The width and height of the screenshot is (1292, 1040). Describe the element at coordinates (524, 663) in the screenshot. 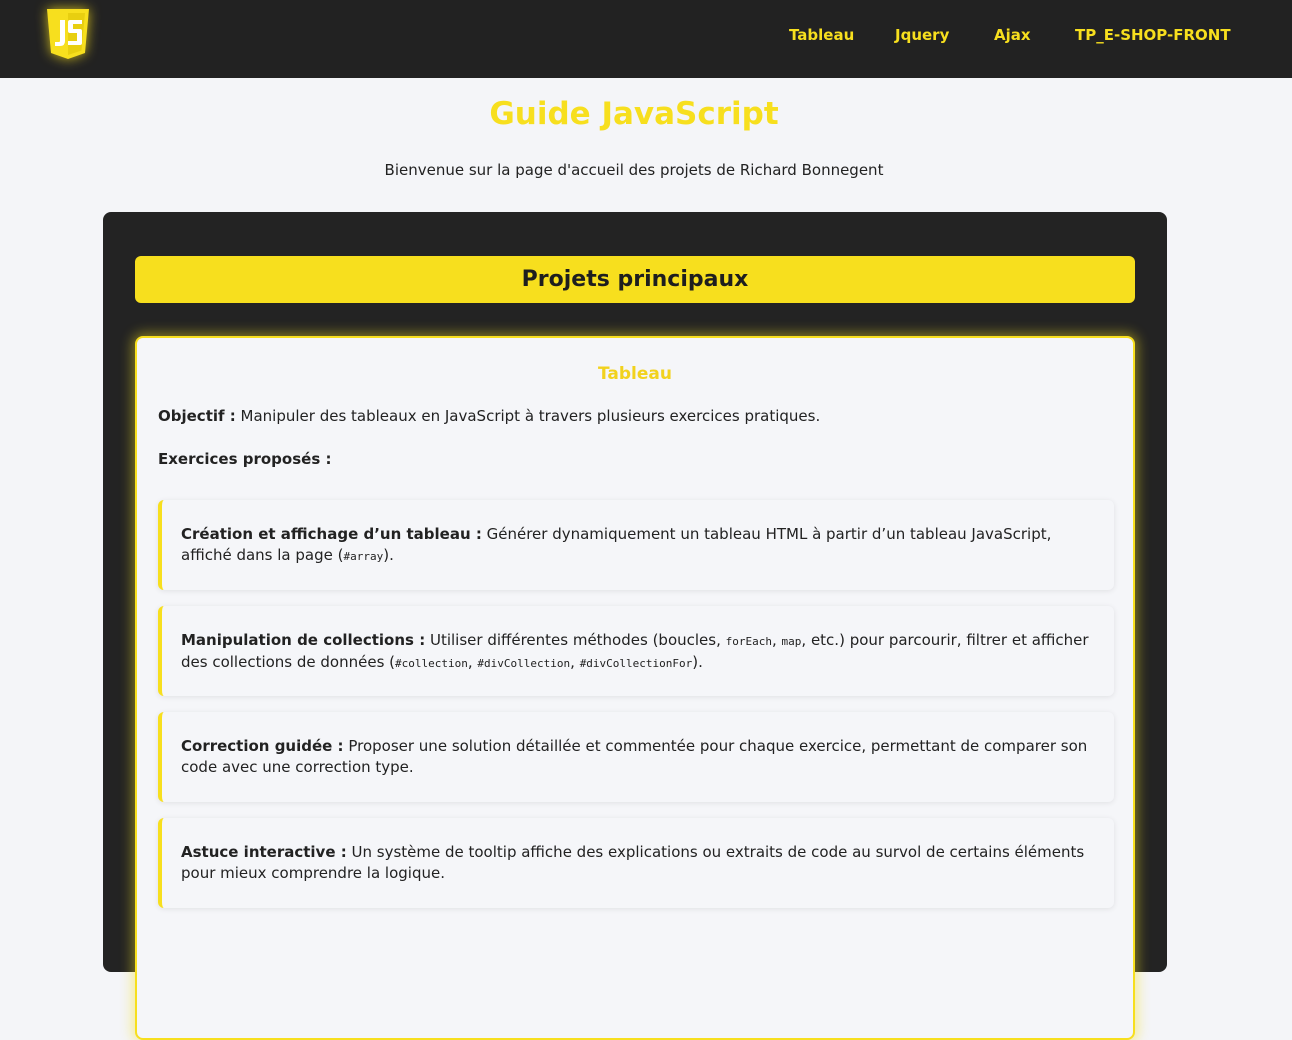

I see `code-snippet: #divCollection` at that location.